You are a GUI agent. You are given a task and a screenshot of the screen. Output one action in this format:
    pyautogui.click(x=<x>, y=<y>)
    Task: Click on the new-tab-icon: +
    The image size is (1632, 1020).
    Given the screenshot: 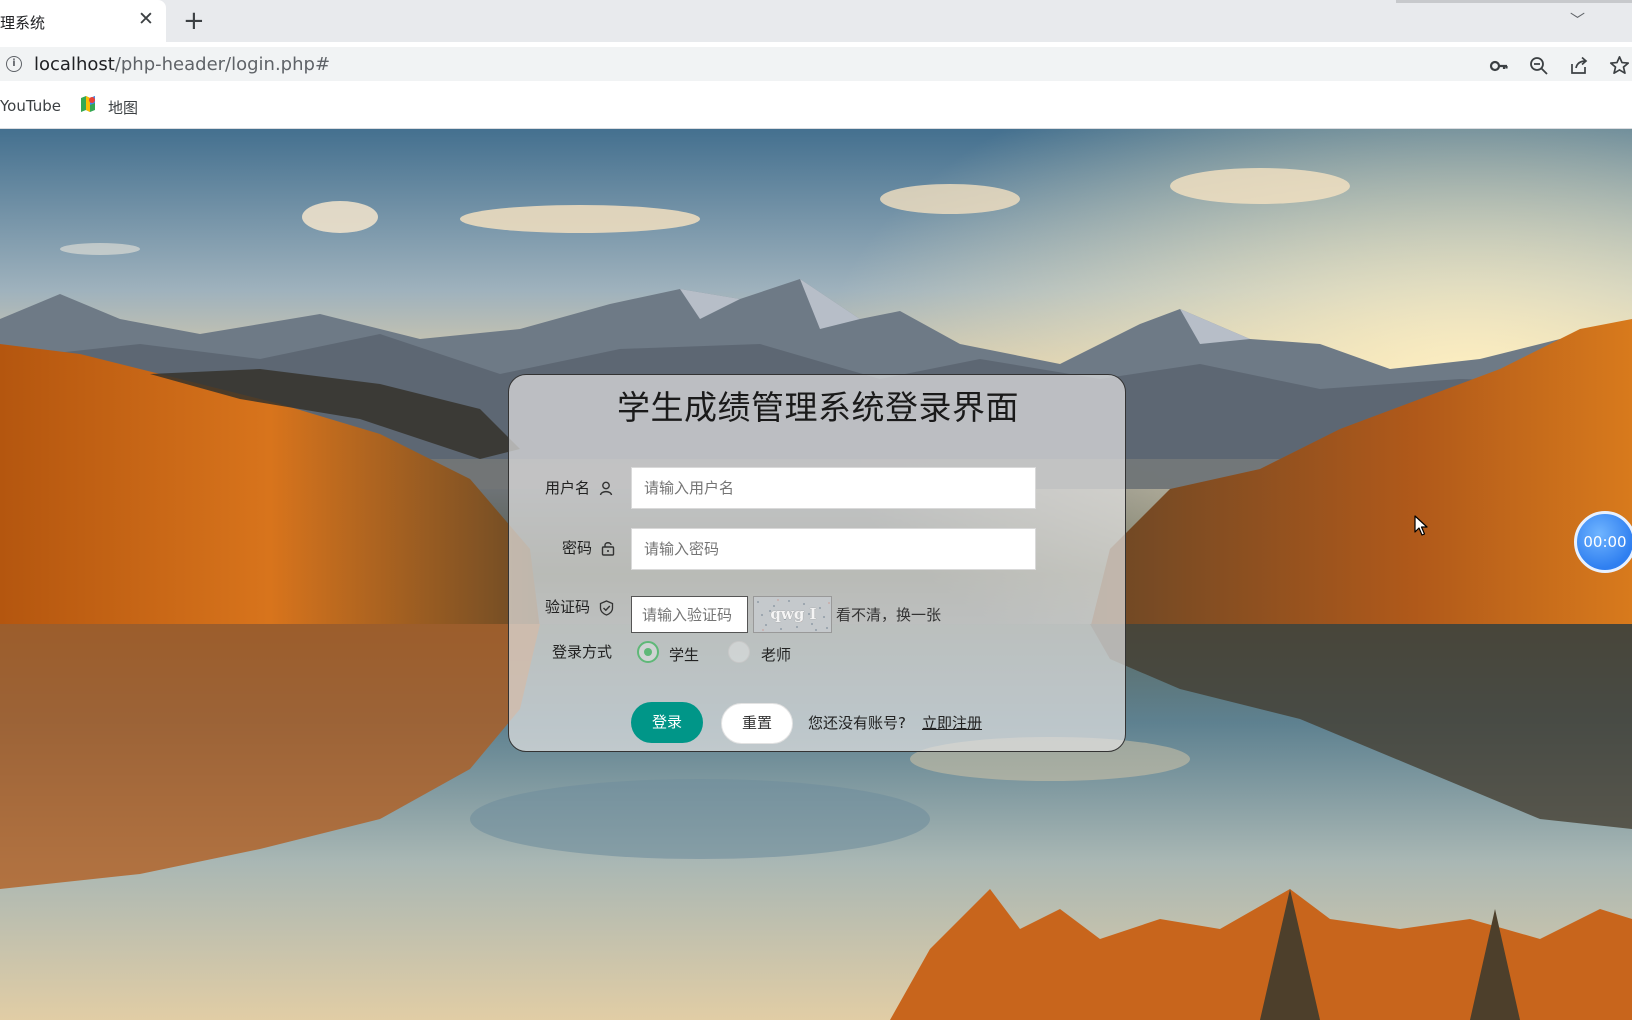 What is the action you would take?
    pyautogui.click(x=194, y=21)
    